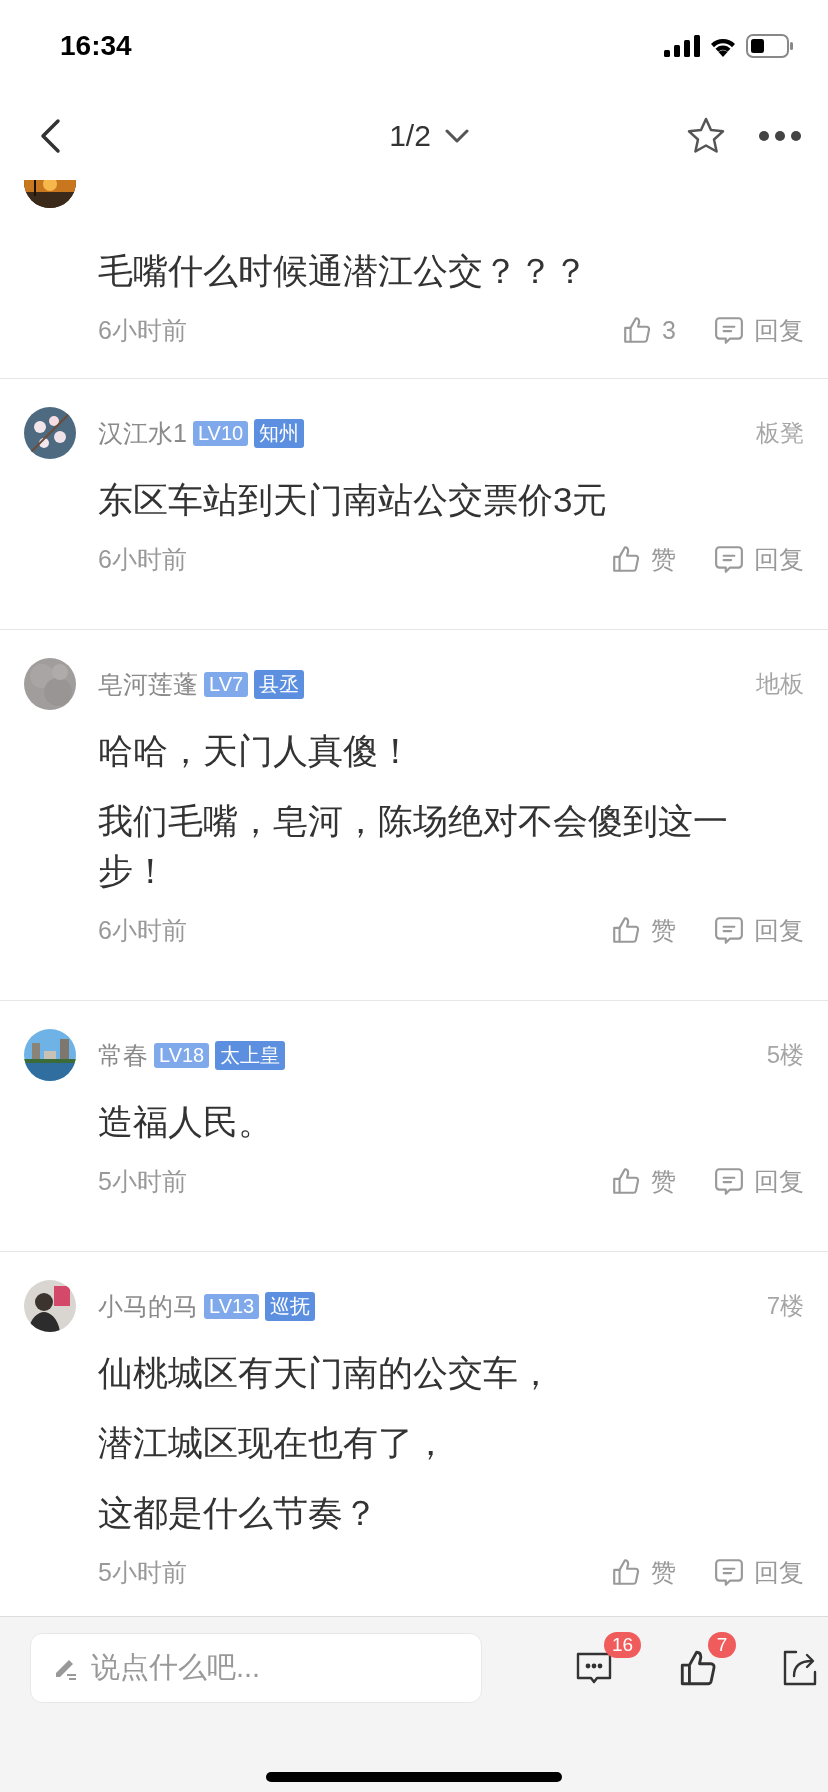  I want to click on level-tag: LV13, so click(232, 1306).